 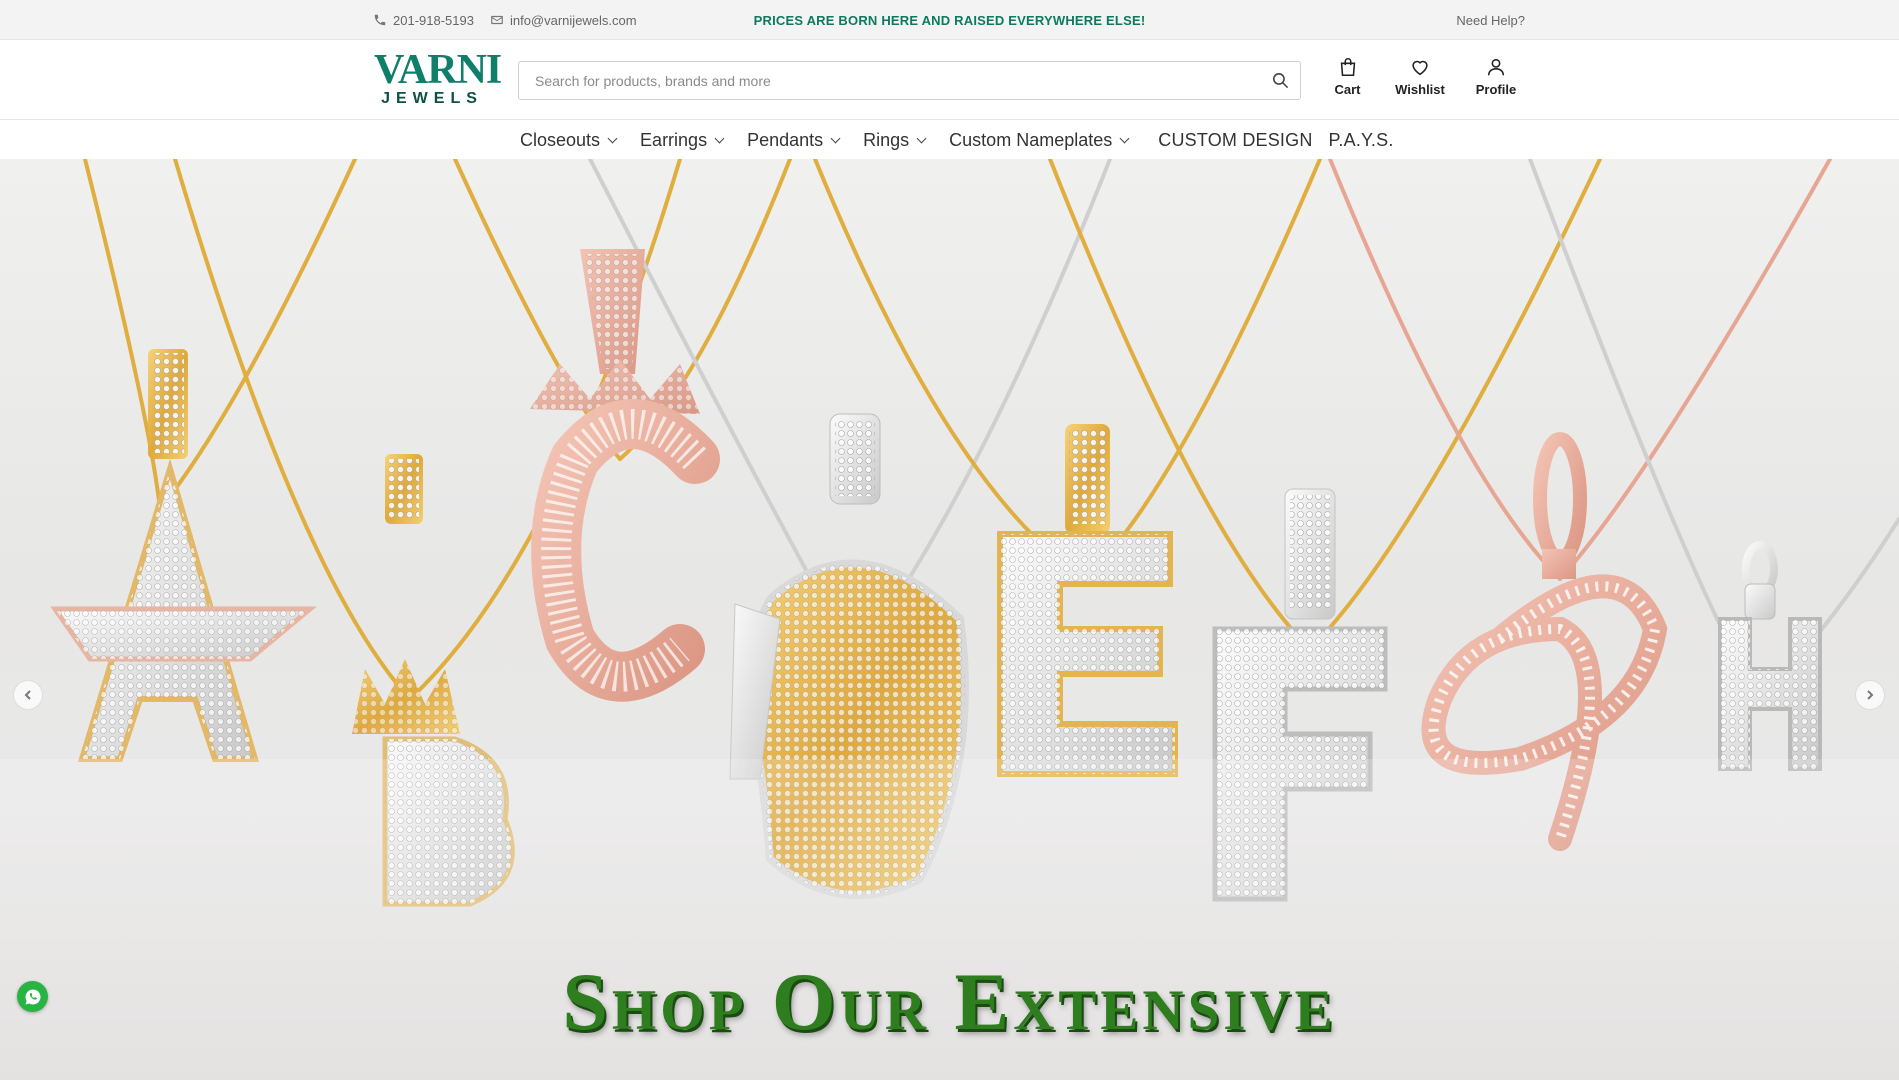 I want to click on nav-label: P.A.Y.S., so click(x=1361, y=139).